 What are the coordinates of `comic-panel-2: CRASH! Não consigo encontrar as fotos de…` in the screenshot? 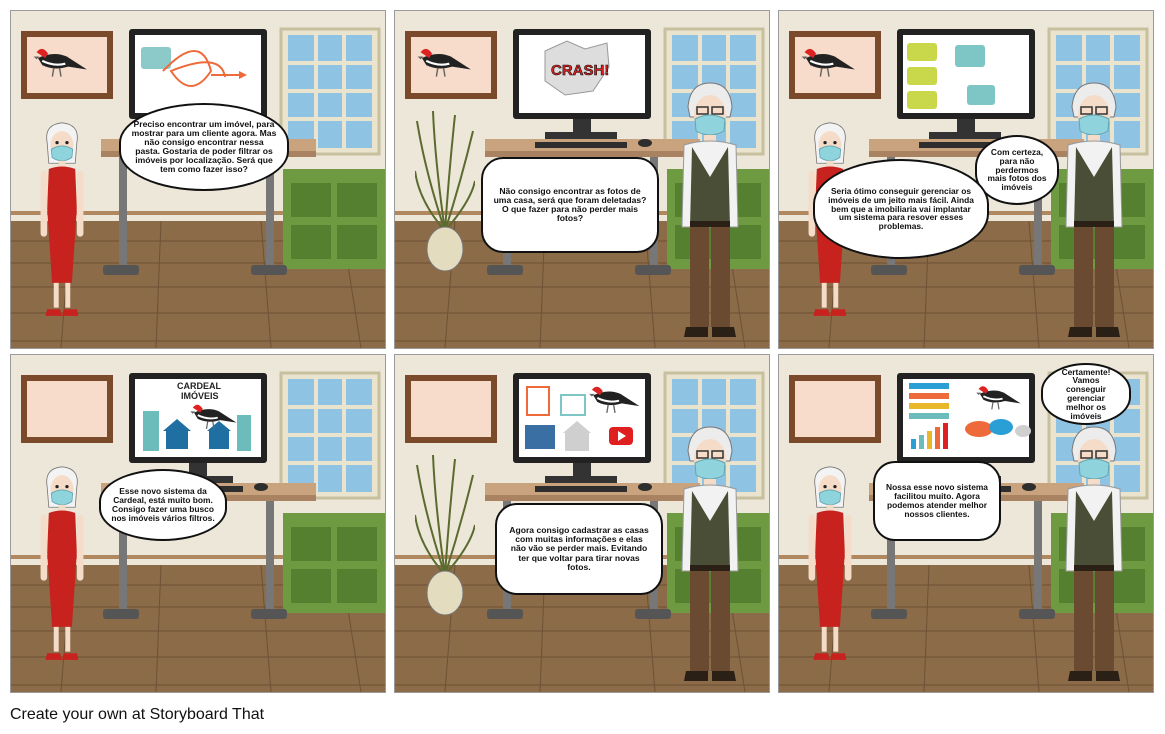 It's located at (582, 179).